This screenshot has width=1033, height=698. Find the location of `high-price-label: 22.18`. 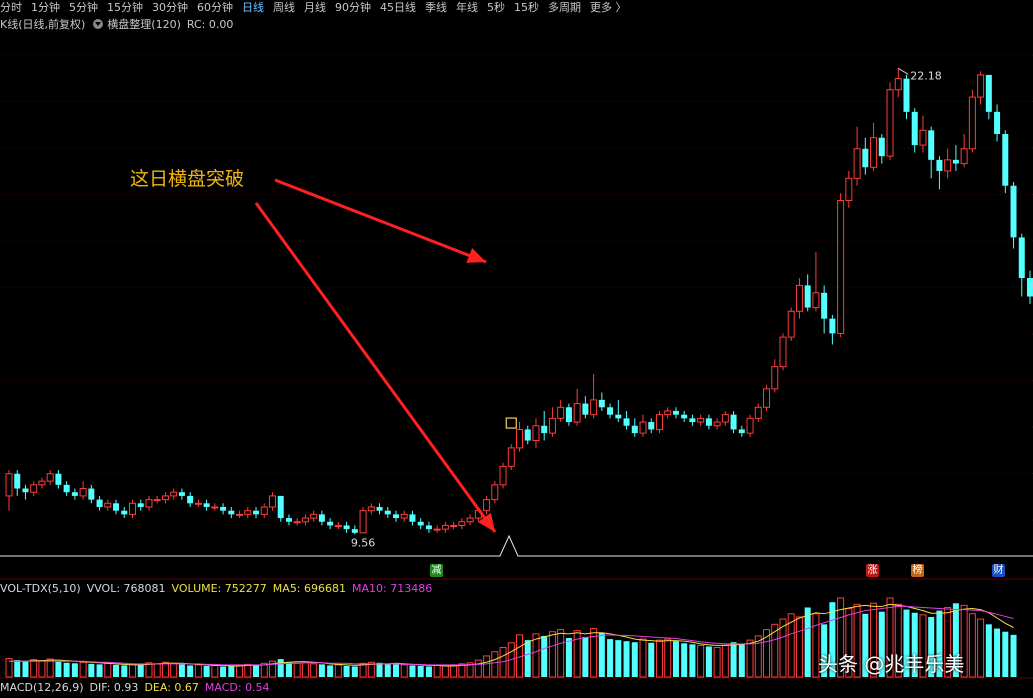

high-price-label: 22.18 is located at coordinates (926, 75).